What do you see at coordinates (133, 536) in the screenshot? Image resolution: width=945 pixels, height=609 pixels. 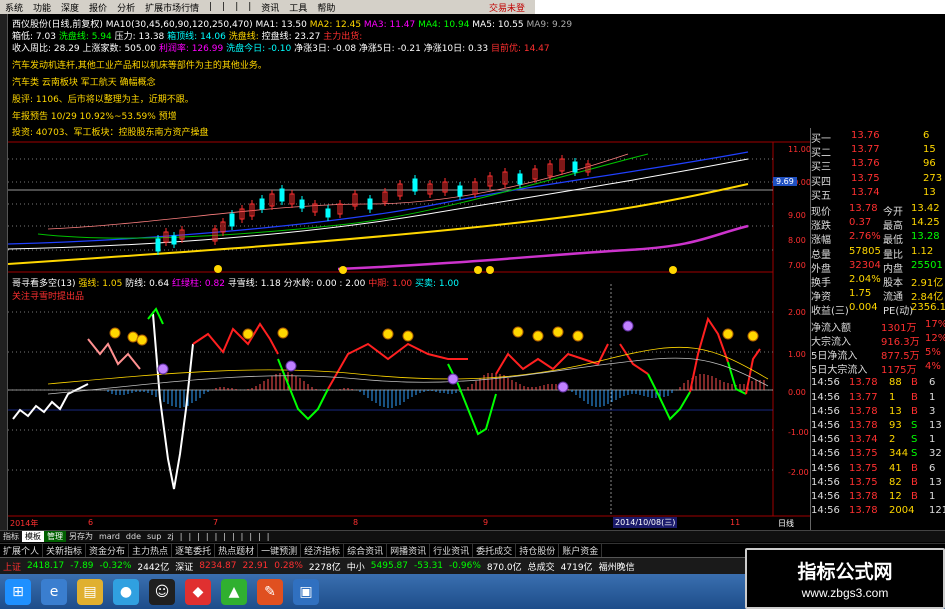 I see `tab-dde: dde` at bounding box center [133, 536].